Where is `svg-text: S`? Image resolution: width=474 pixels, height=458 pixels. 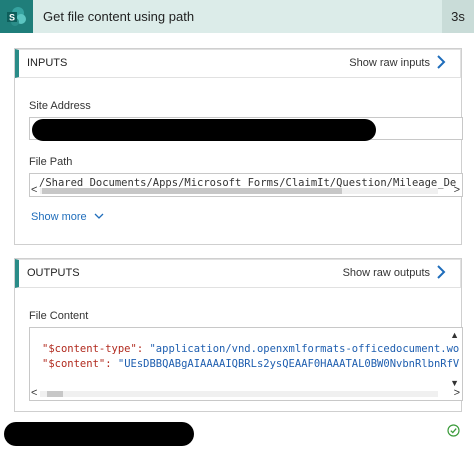 svg-text: S is located at coordinates (12, 18).